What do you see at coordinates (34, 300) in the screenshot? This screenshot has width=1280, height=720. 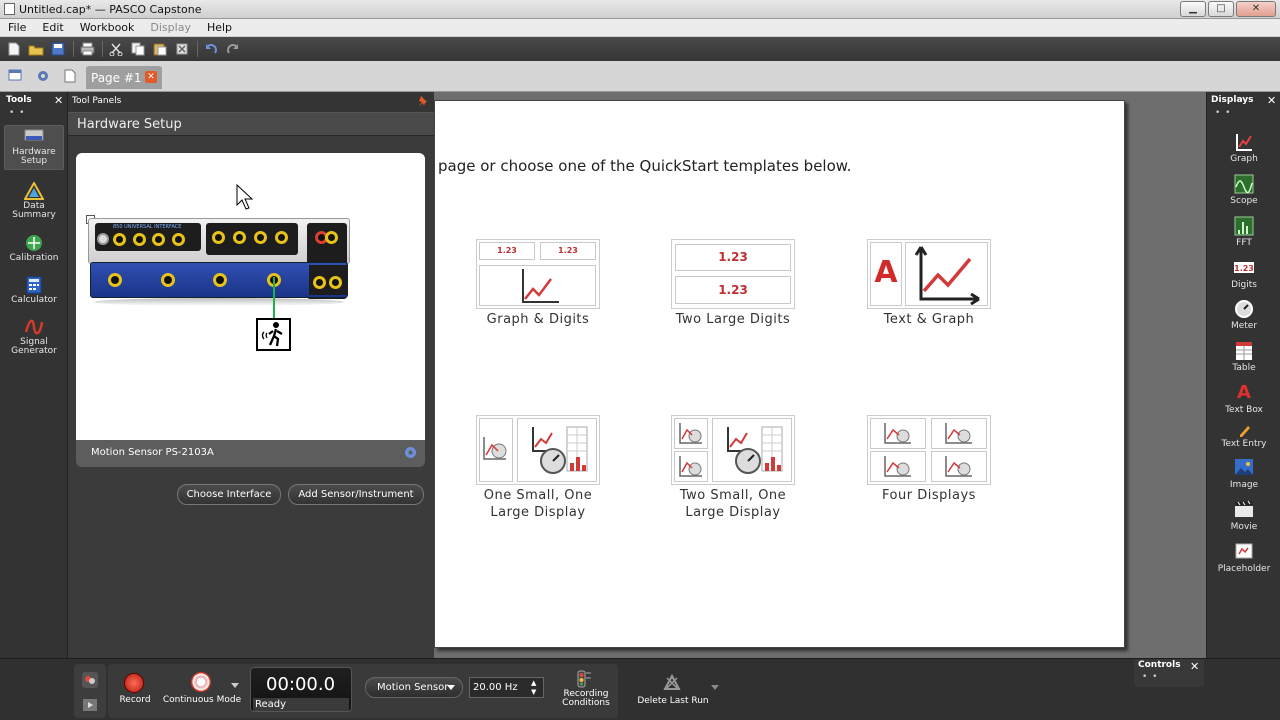 I see `tool-label: Calculator` at bounding box center [34, 300].